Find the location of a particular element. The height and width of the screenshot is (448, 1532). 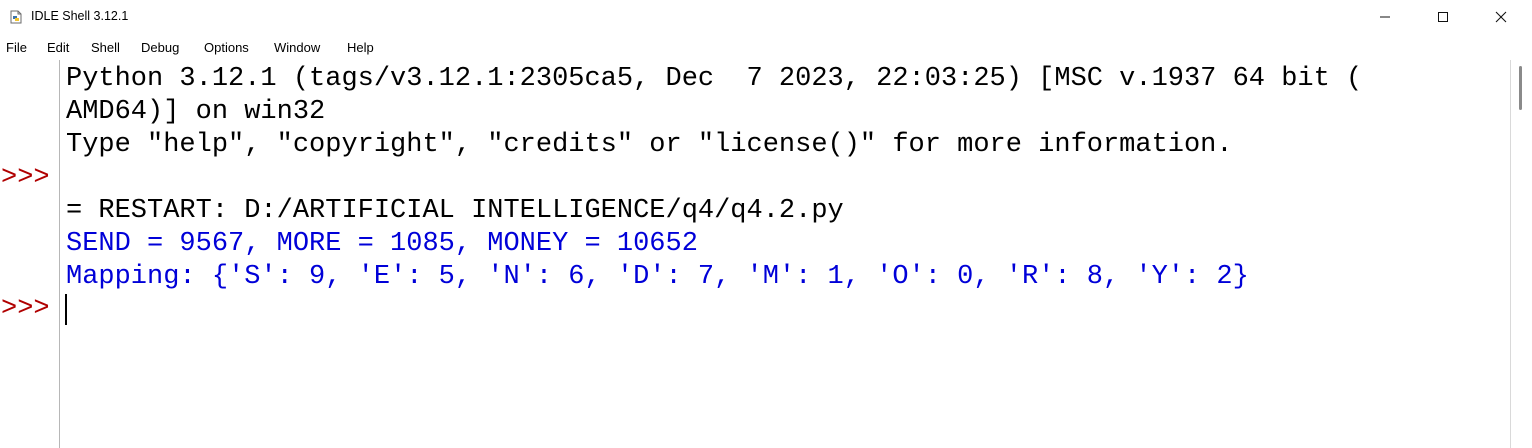

output-line: SEND = 9567, MORE = 1085, MONEY = 10652 is located at coordinates (382, 244).